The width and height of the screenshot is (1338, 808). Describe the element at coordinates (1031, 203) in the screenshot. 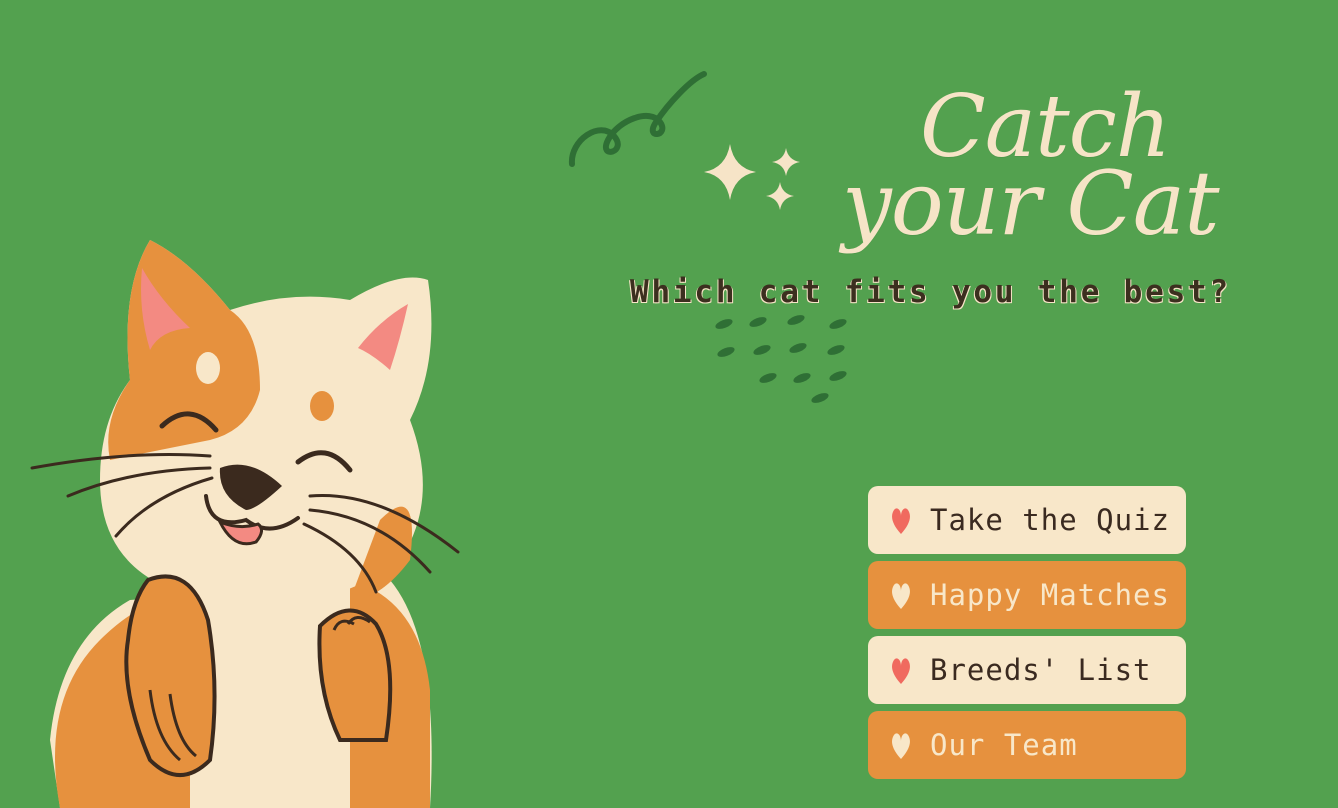

I see `app-title-line2: your Cat` at that location.